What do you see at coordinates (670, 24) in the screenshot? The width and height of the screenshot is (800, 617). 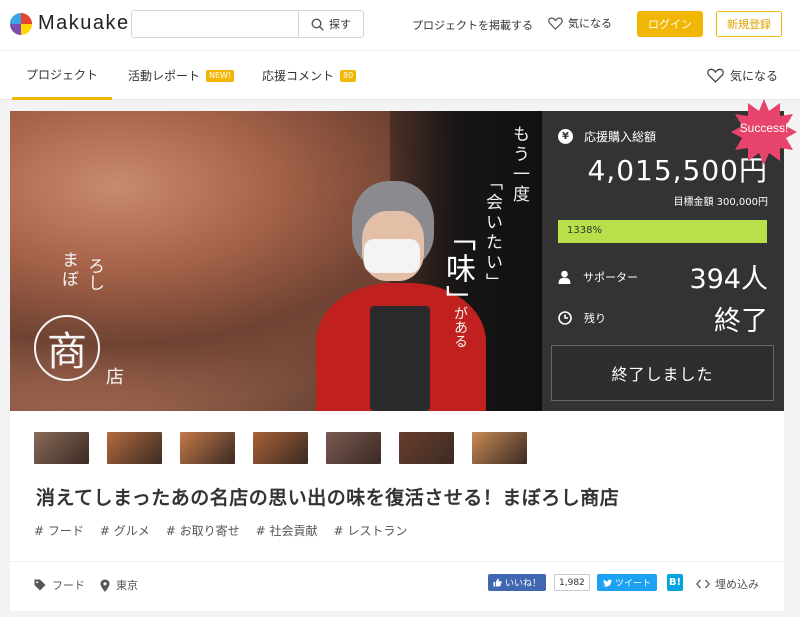 I see `login-button: ログイン` at bounding box center [670, 24].